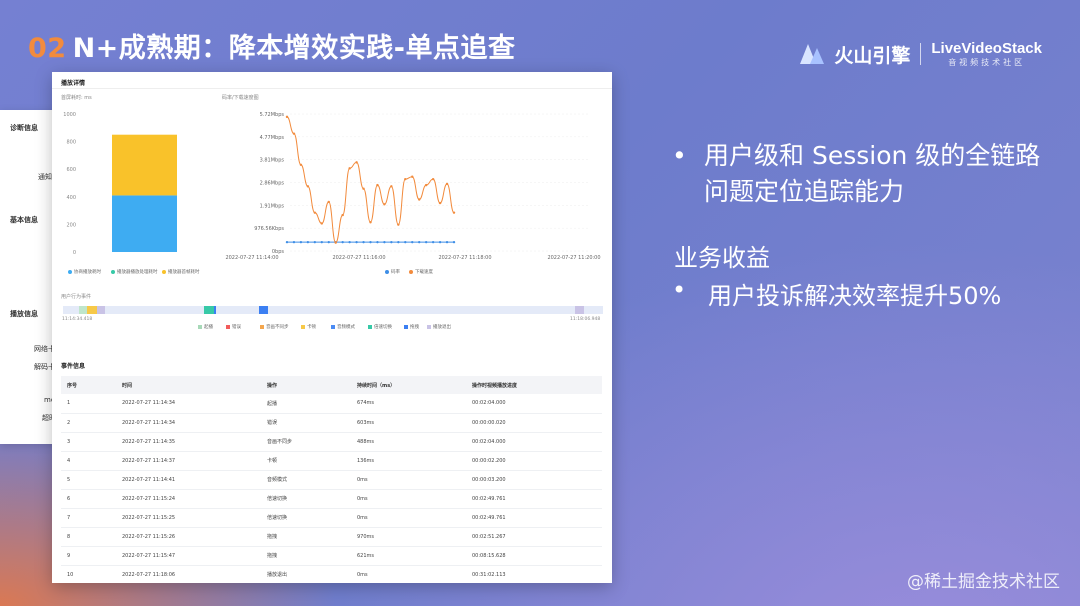  I want to click on table-cell: 9, so click(88, 556).